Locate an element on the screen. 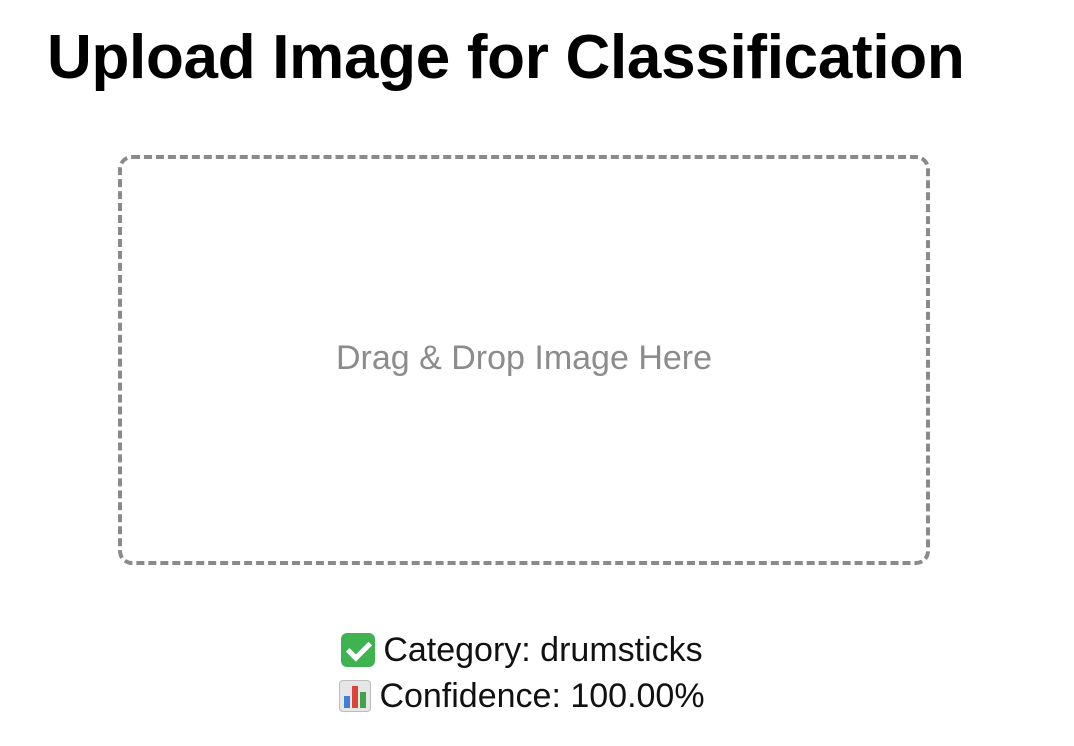  page-title: Upload Image for Classification is located at coordinates (506, 57).